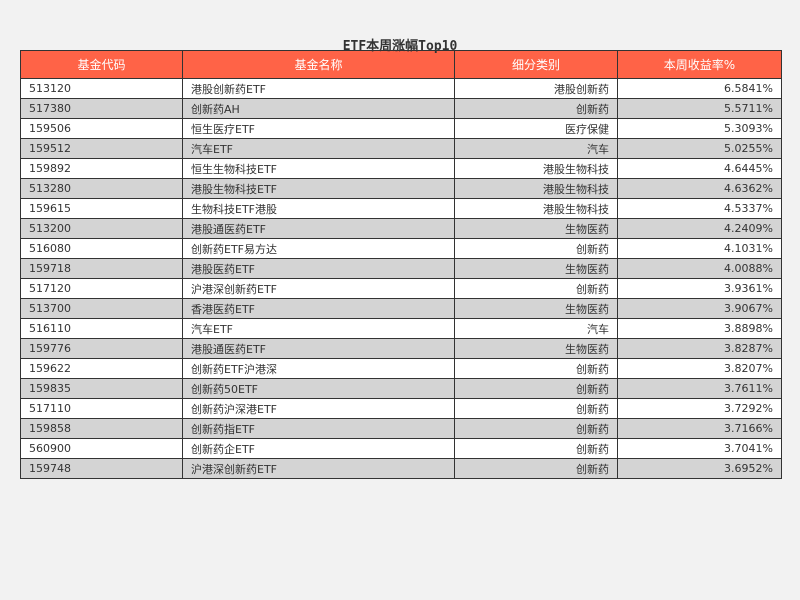  What do you see at coordinates (699, 368) in the screenshot?
I see `weekly-return-cell: 3.8207%` at bounding box center [699, 368].